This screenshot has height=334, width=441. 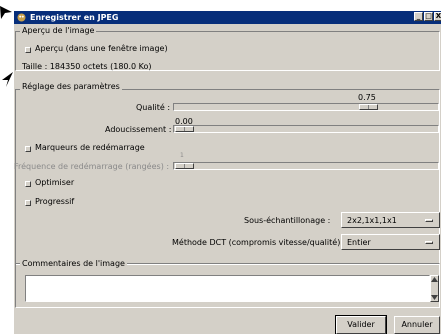 What do you see at coordinates (367, 97) in the screenshot?
I see `quality-value: 0.75` at bounding box center [367, 97].